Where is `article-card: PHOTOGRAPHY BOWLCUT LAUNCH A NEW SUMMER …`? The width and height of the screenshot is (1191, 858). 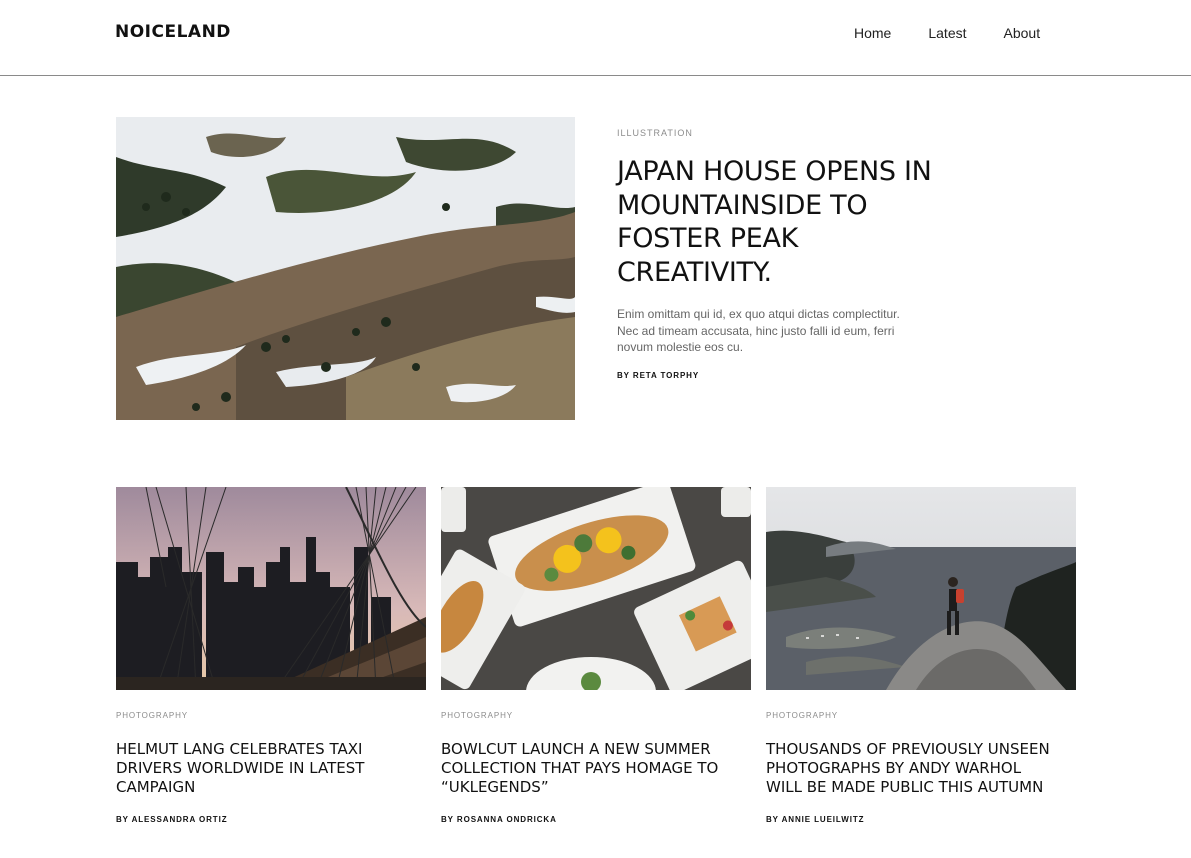
article-card: PHOTOGRAPHY BOWLCUT LAUNCH A NEW SUMMER … is located at coordinates (596, 655).